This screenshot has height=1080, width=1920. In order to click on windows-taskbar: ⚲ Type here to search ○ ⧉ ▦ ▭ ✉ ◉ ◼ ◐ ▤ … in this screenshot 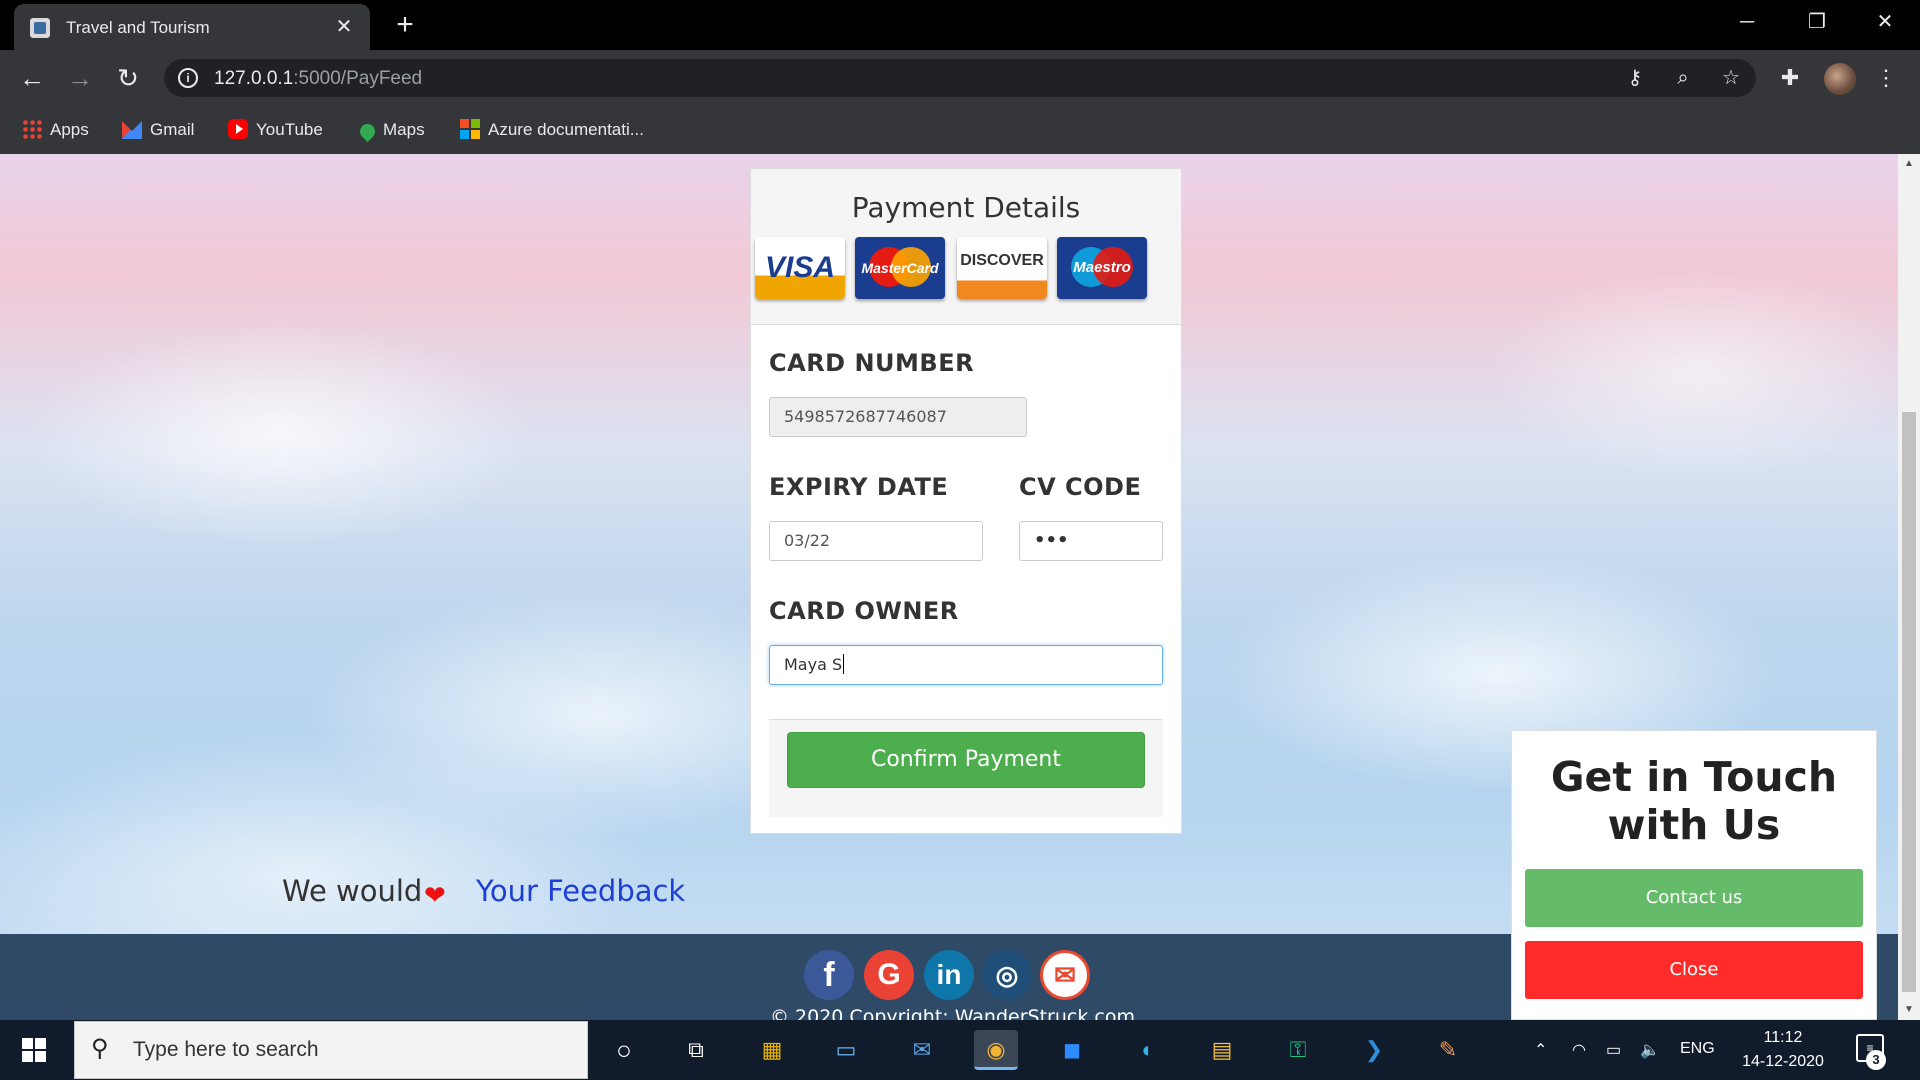, I will do `click(960, 1050)`.